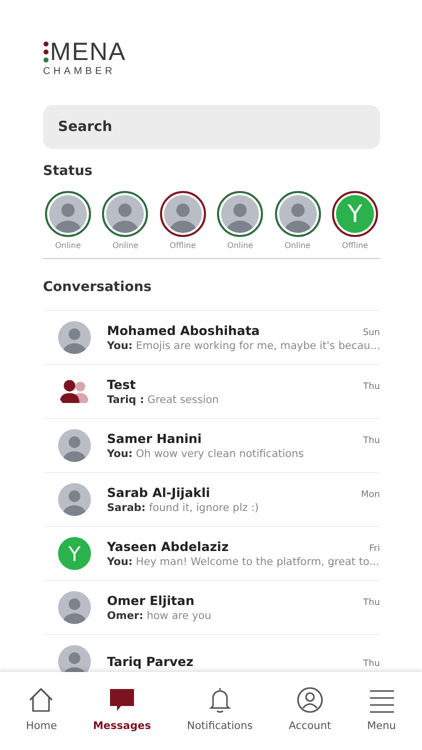 The height and width of the screenshot is (750, 422). Describe the element at coordinates (88, 52) in the screenshot. I see `logo-title: MENA` at that location.